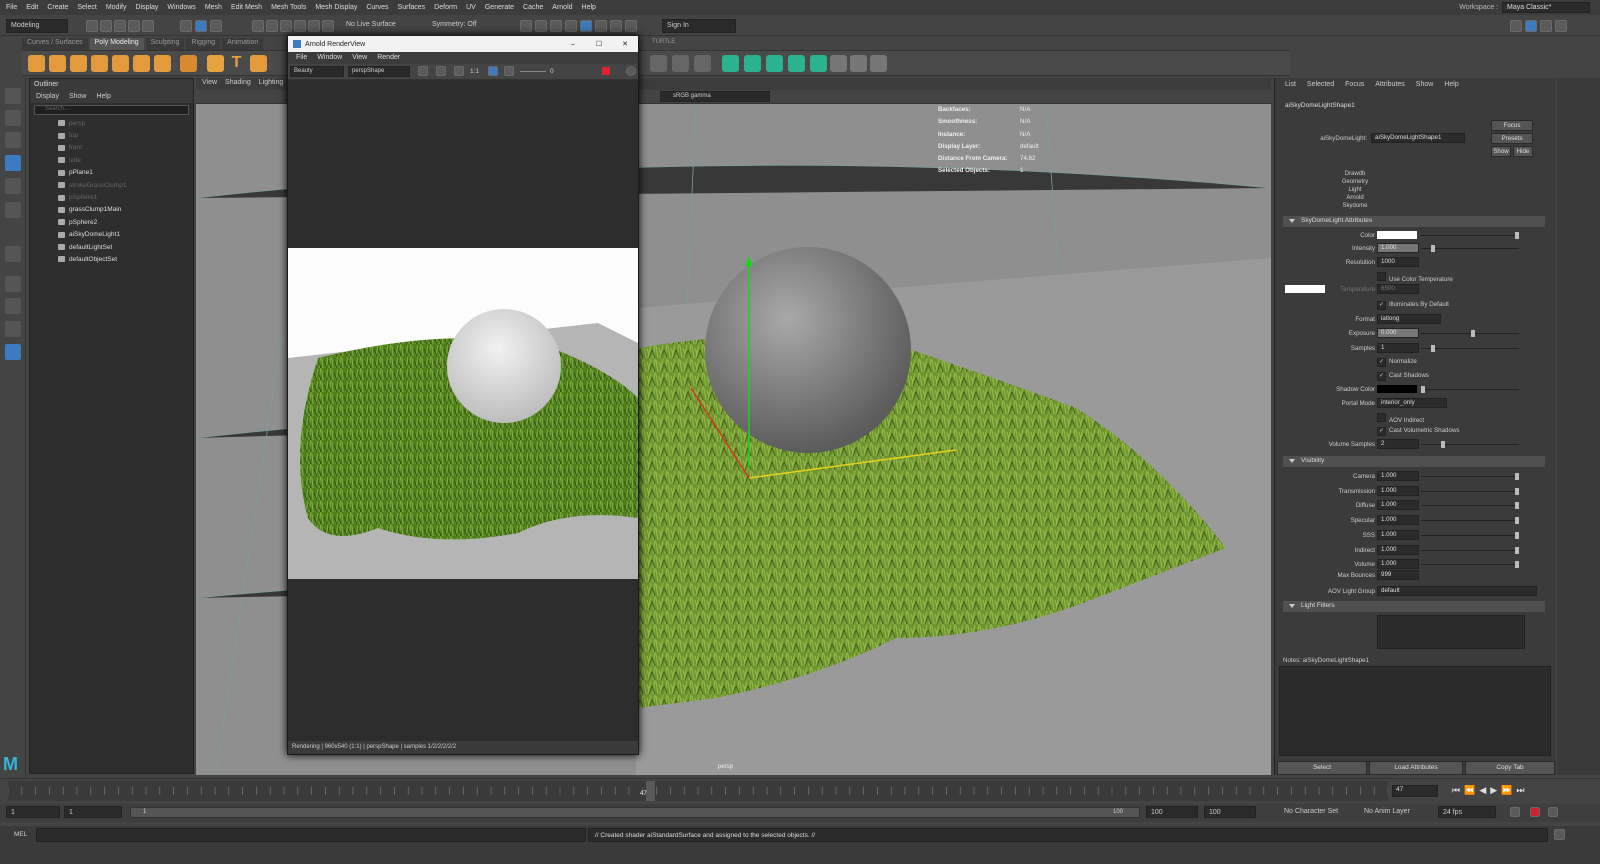 The height and width of the screenshot is (864, 1600). What do you see at coordinates (499, 7) in the screenshot?
I see `menu-generate: Generate` at bounding box center [499, 7].